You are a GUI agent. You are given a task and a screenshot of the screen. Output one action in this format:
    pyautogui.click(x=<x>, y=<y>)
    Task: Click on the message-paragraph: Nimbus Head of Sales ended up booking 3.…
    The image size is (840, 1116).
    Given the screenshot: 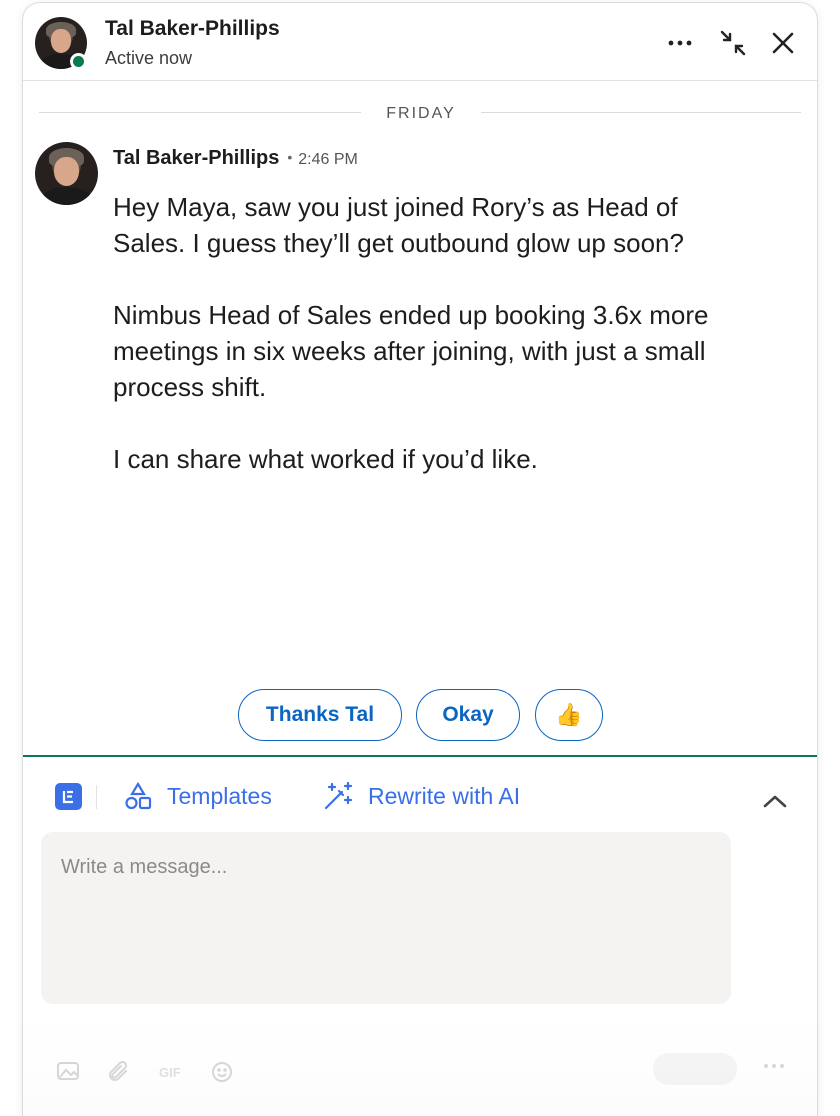 What is the action you would take?
    pyautogui.click(x=411, y=351)
    